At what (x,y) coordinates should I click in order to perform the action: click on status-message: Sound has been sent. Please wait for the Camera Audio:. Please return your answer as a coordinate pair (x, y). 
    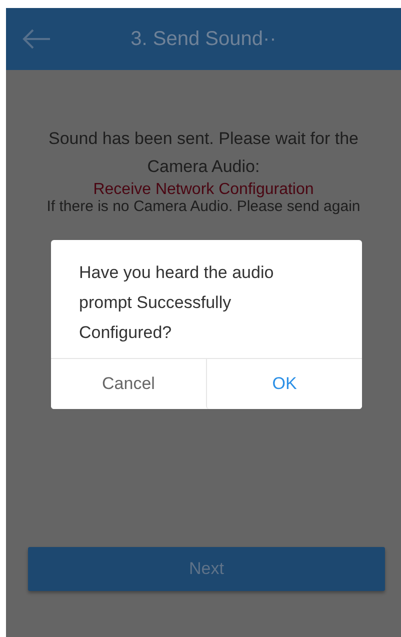
    Looking at the image, I should click on (204, 153).